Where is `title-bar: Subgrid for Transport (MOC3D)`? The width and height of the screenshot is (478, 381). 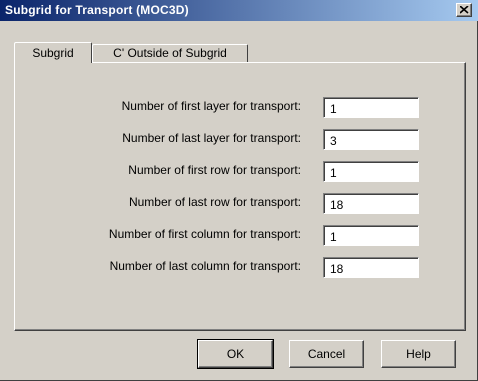 title-bar: Subgrid for Transport (MOC3D) is located at coordinates (239, 10).